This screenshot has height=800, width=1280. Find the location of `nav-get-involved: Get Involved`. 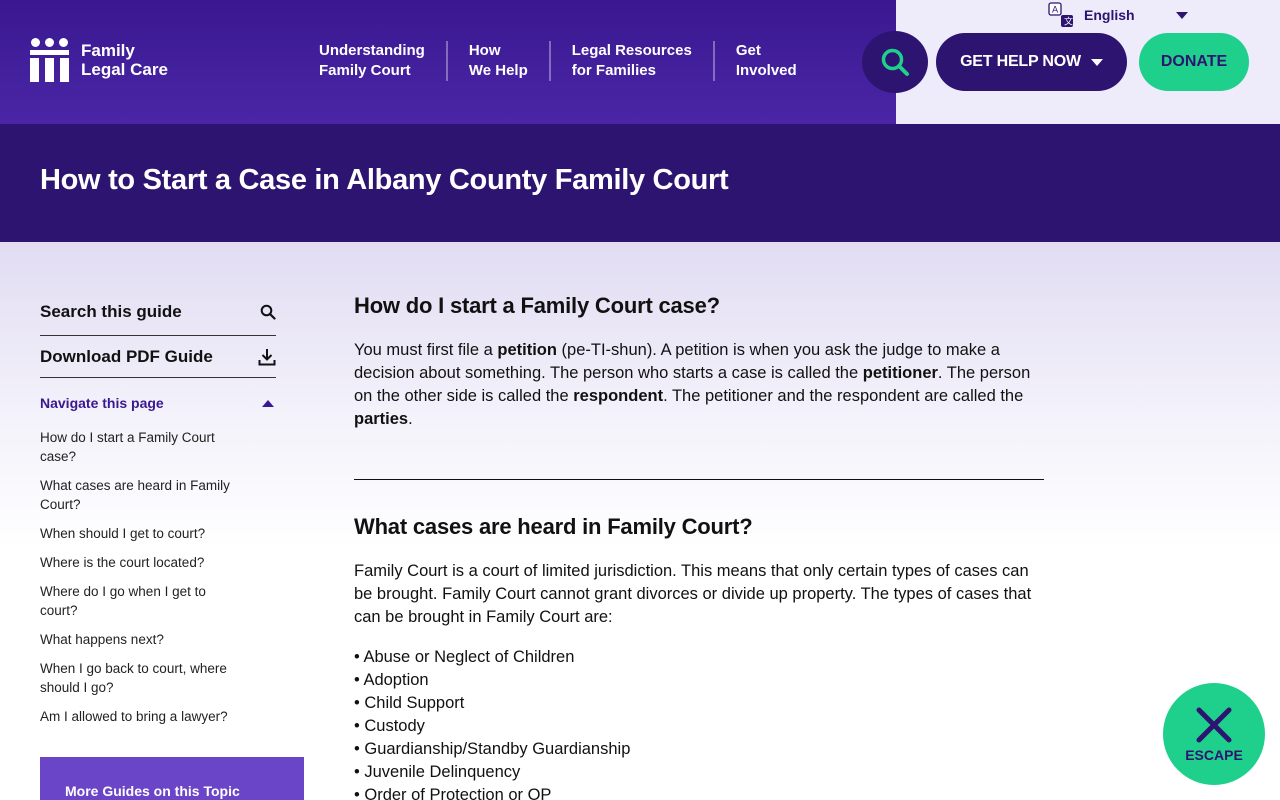

nav-get-involved: Get Involved is located at coordinates (765, 61).